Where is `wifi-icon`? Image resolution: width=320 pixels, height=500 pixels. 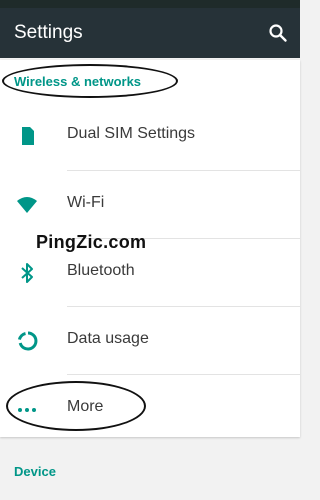
wifi-icon is located at coordinates (27, 205).